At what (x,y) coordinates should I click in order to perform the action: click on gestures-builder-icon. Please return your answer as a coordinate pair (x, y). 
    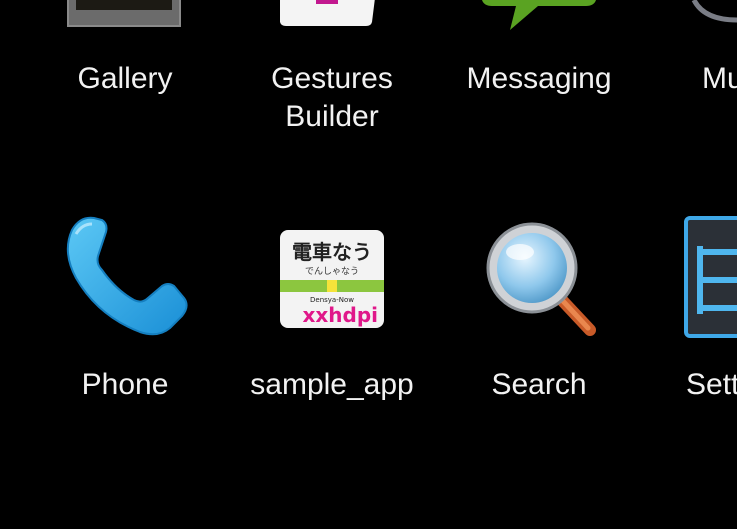
    Looking at the image, I should click on (327, 13).